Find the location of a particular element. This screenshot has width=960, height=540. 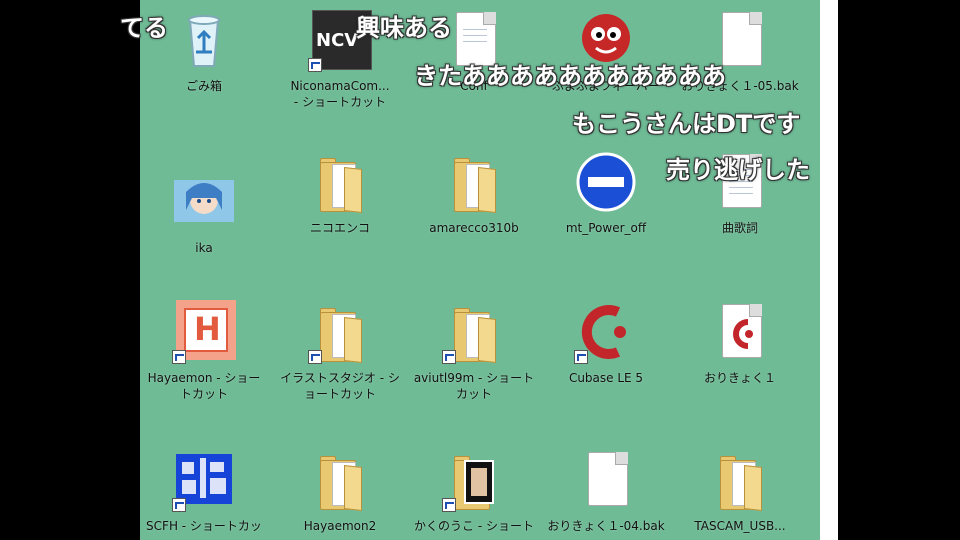

icon-label: amarecco310b is located at coordinates (474, 228).